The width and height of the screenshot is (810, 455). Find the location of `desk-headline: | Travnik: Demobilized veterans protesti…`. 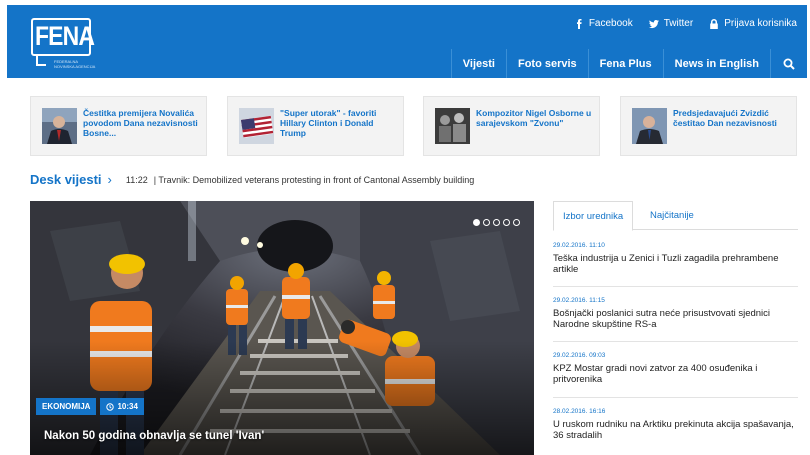

desk-headline: | Travnik: Demobilized veterans protesti… is located at coordinates (314, 180).